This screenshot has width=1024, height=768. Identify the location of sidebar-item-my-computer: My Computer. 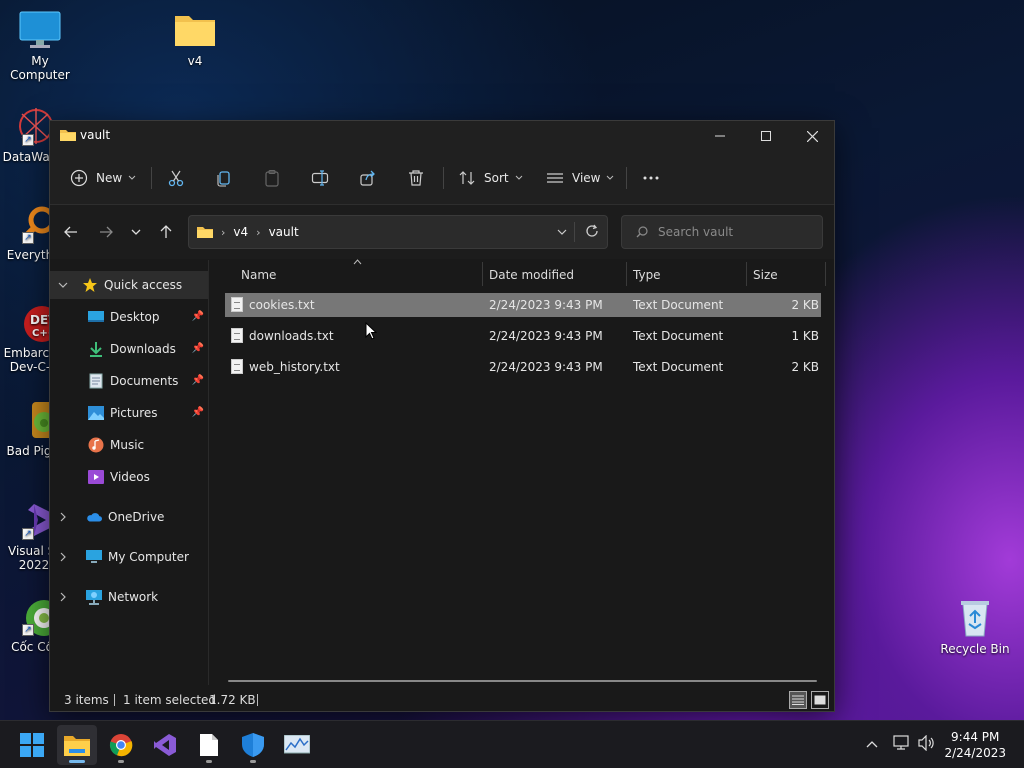
(129, 557).